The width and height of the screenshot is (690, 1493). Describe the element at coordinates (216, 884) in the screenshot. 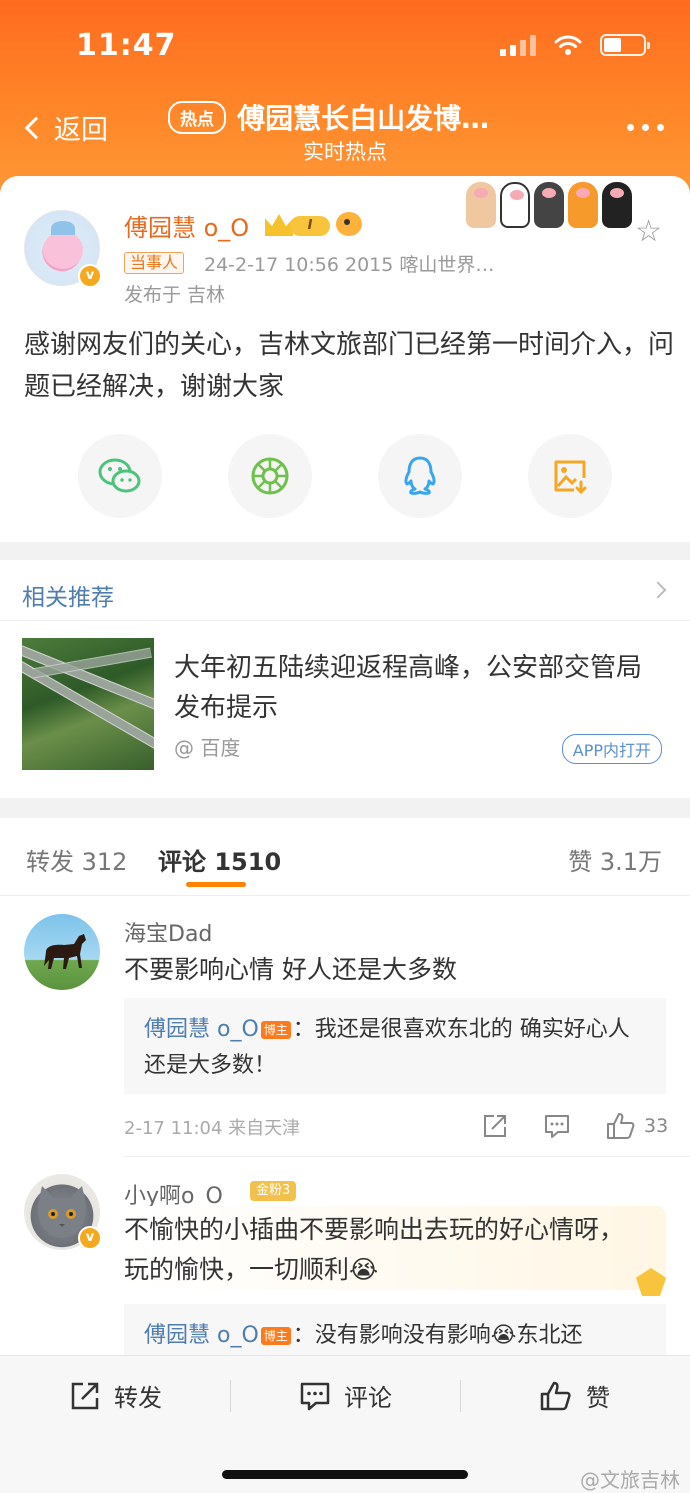

I see `active-tab-indicator` at that location.